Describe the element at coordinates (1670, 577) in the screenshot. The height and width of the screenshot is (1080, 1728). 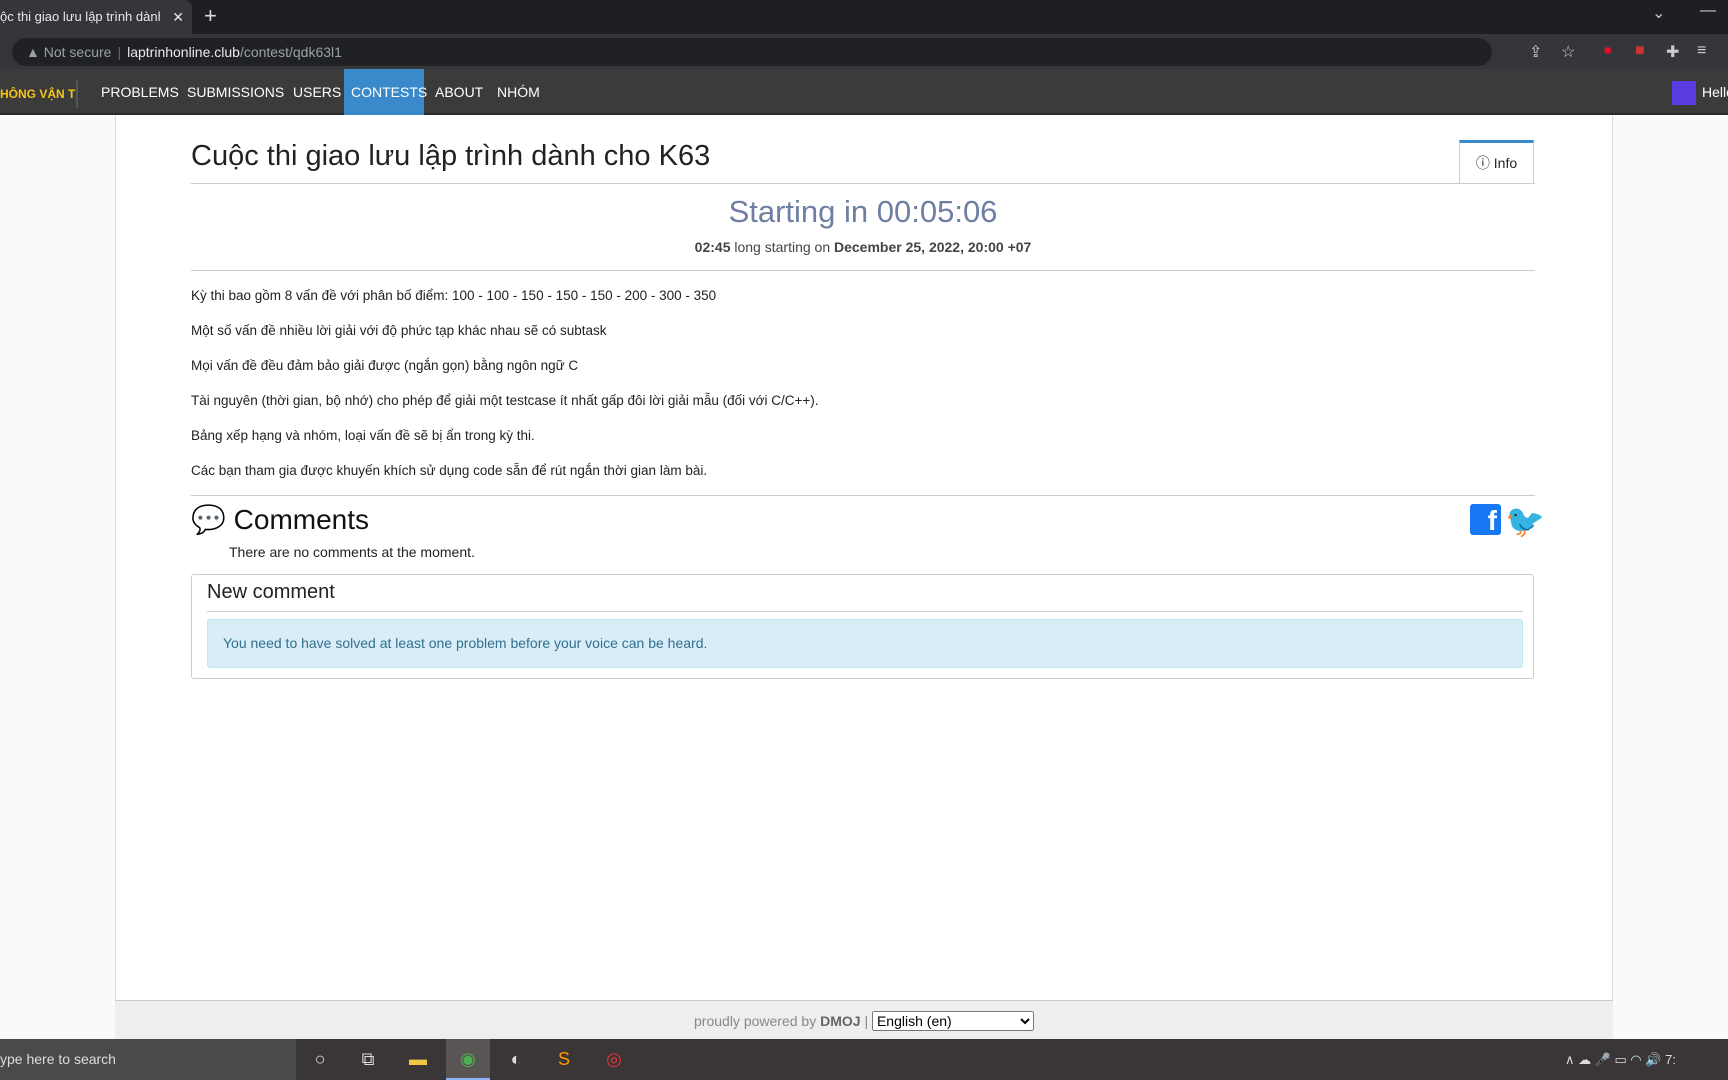
I see `page-margin-right` at that location.